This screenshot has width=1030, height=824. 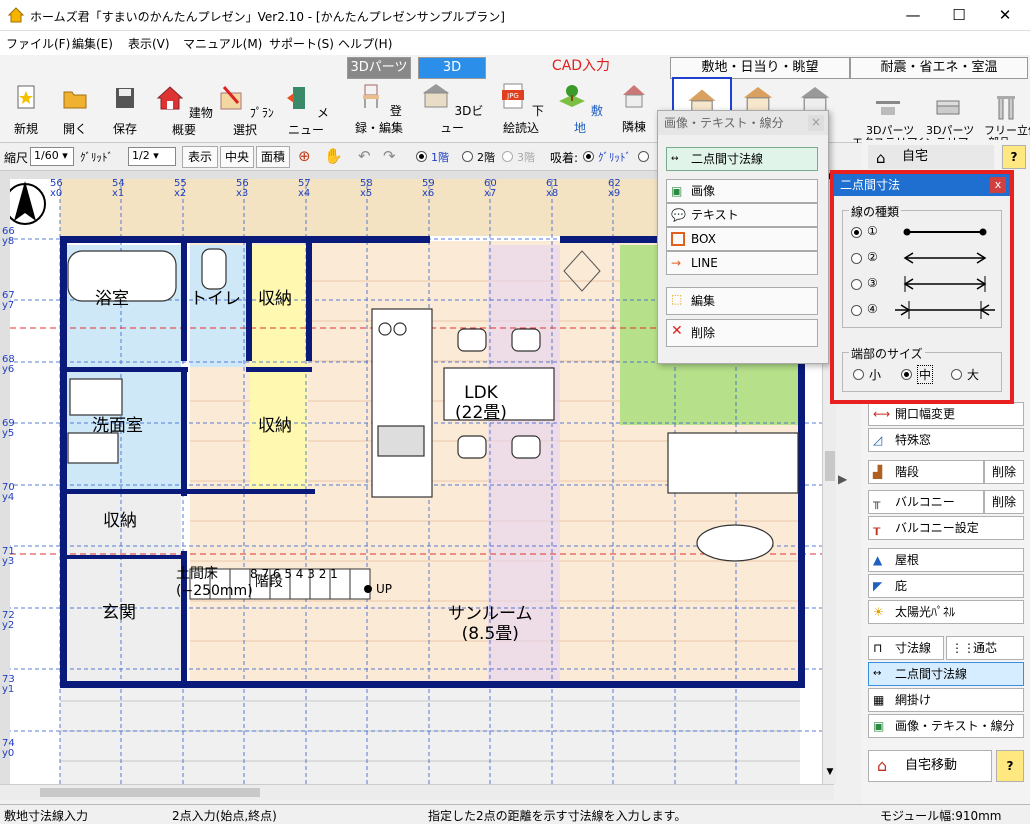 I want to click on popup-image-button: ▣ 画像, so click(x=742, y=191).